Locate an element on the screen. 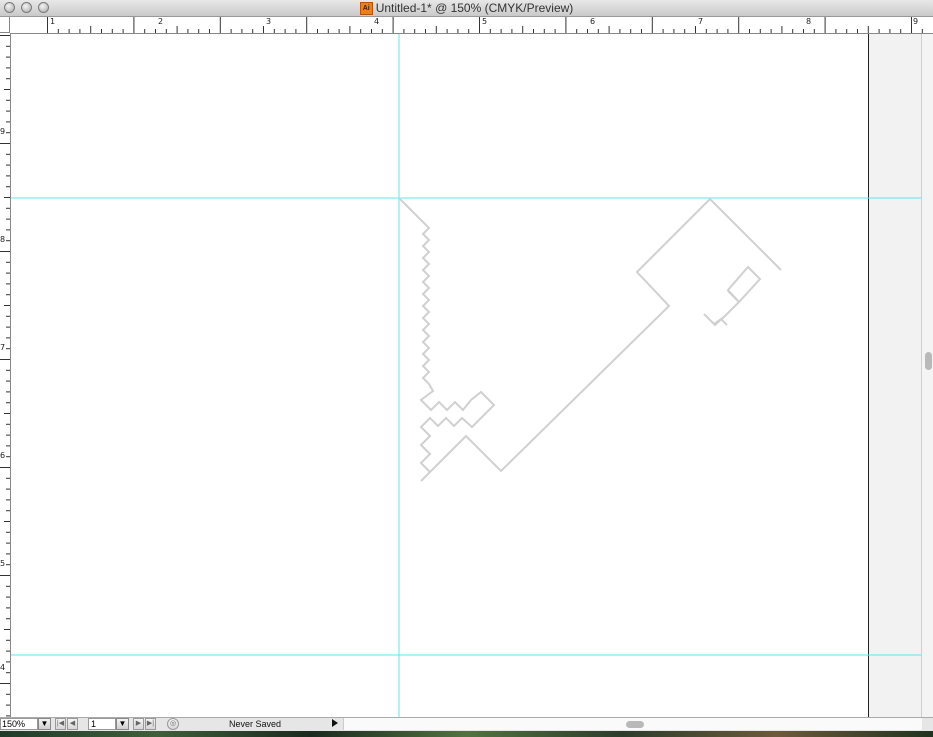  status-menu-arrow-icon is located at coordinates (335, 723).